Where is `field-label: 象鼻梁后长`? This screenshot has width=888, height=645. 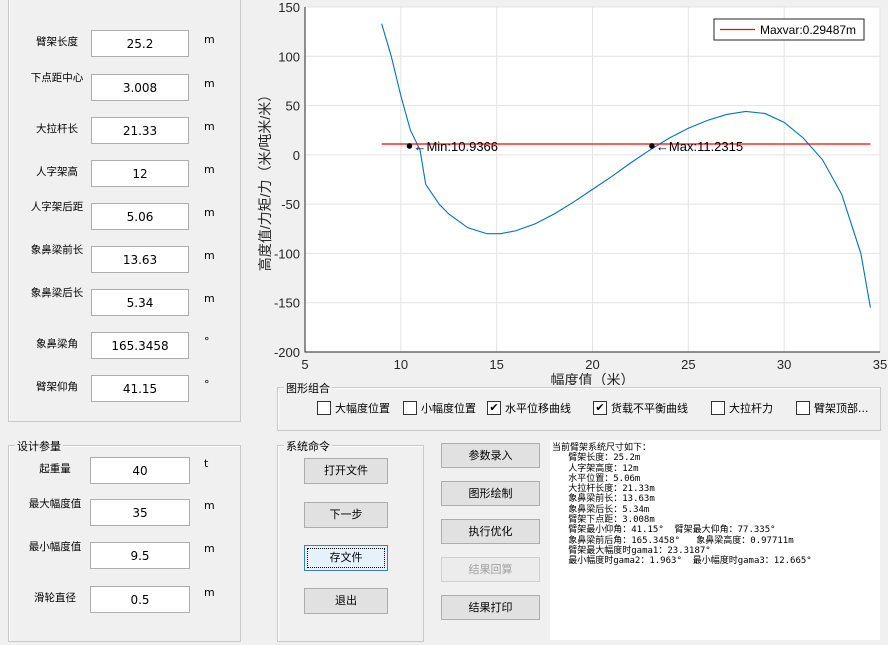
field-label: 象鼻梁后长 is located at coordinates (57, 293).